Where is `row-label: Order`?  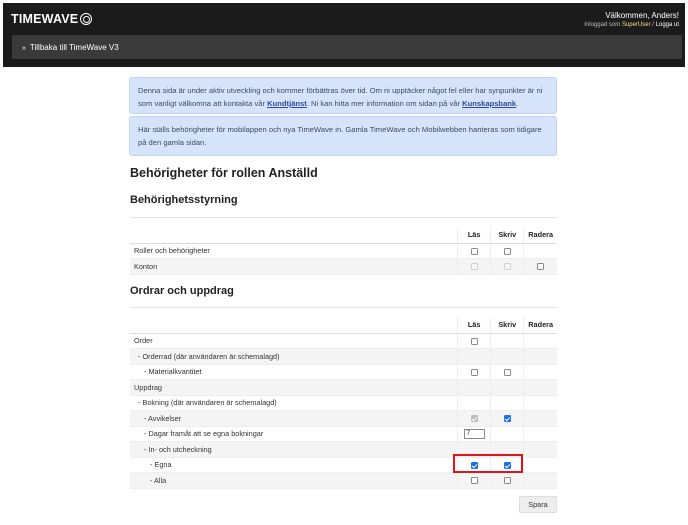 row-label: Order is located at coordinates (294, 341).